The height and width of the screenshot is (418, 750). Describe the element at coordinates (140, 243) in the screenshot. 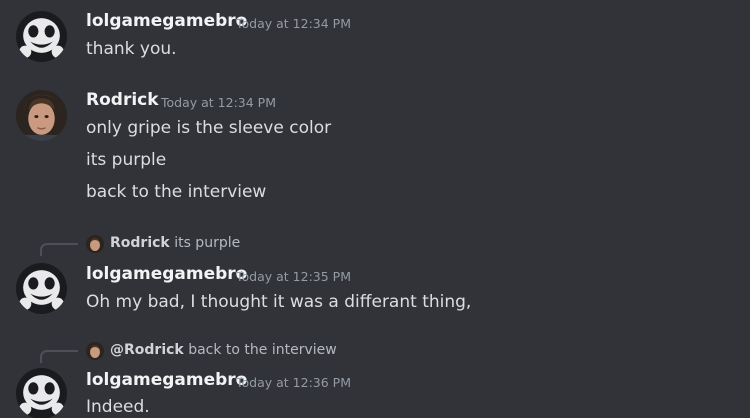

I see `reply-username: Rodrick` at that location.